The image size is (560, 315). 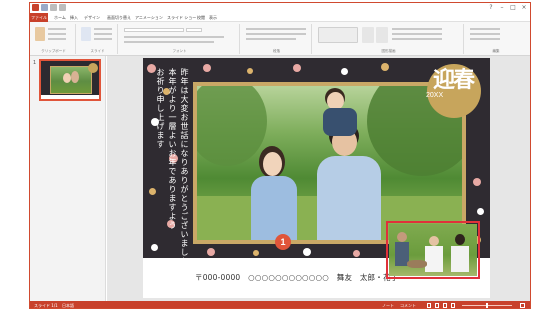 I want to click on font-size-select, so click(x=194, y=30).